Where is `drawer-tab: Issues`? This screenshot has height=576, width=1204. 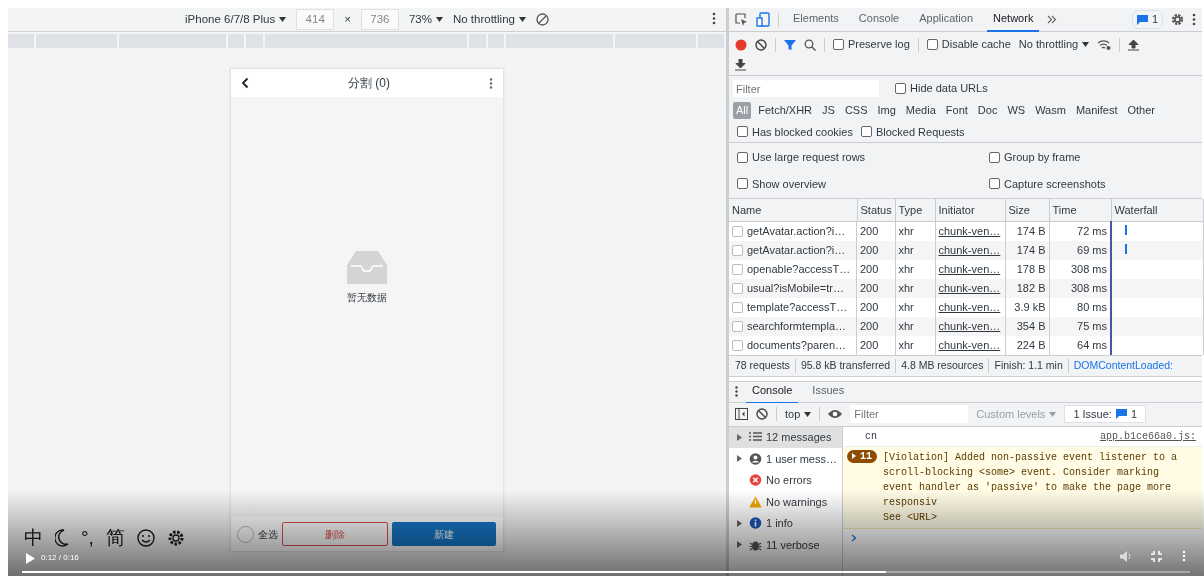
drawer-tab: Issues is located at coordinates (828, 391).